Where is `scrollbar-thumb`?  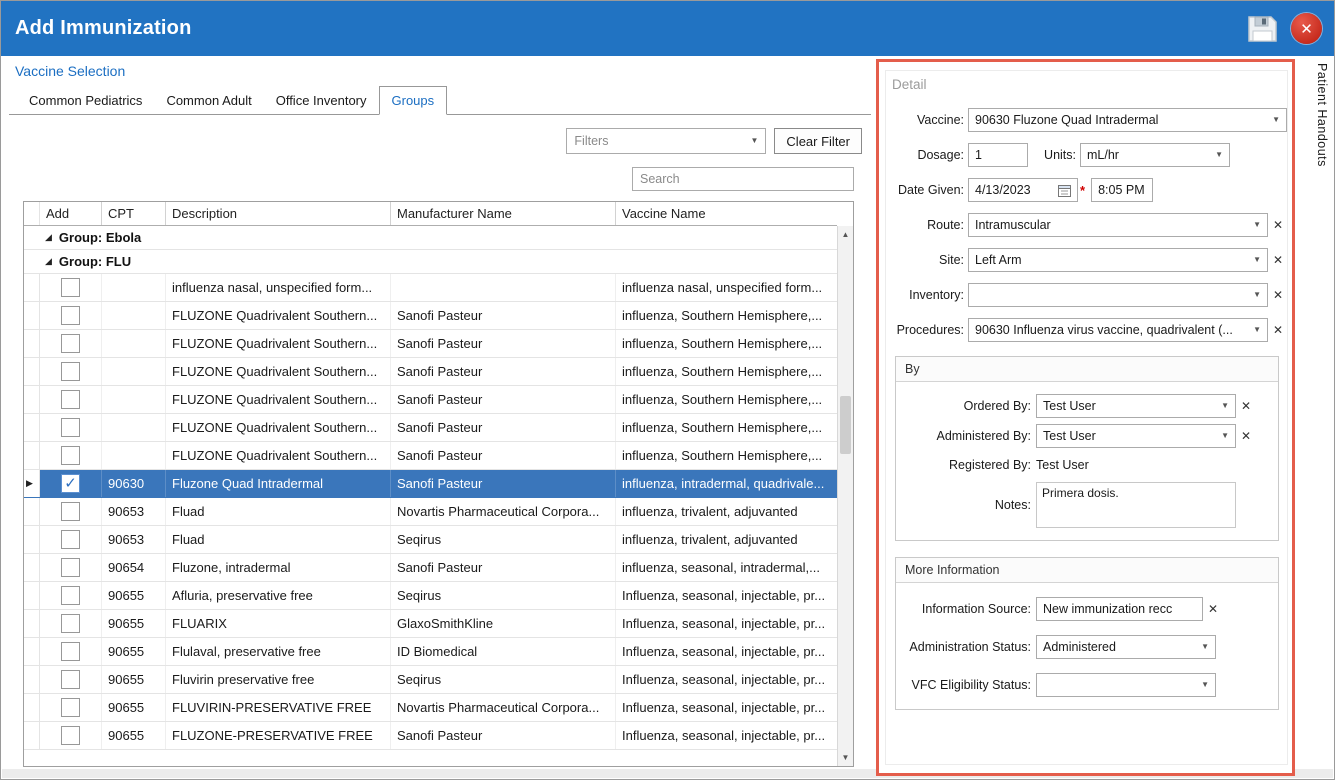 scrollbar-thumb is located at coordinates (845, 425).